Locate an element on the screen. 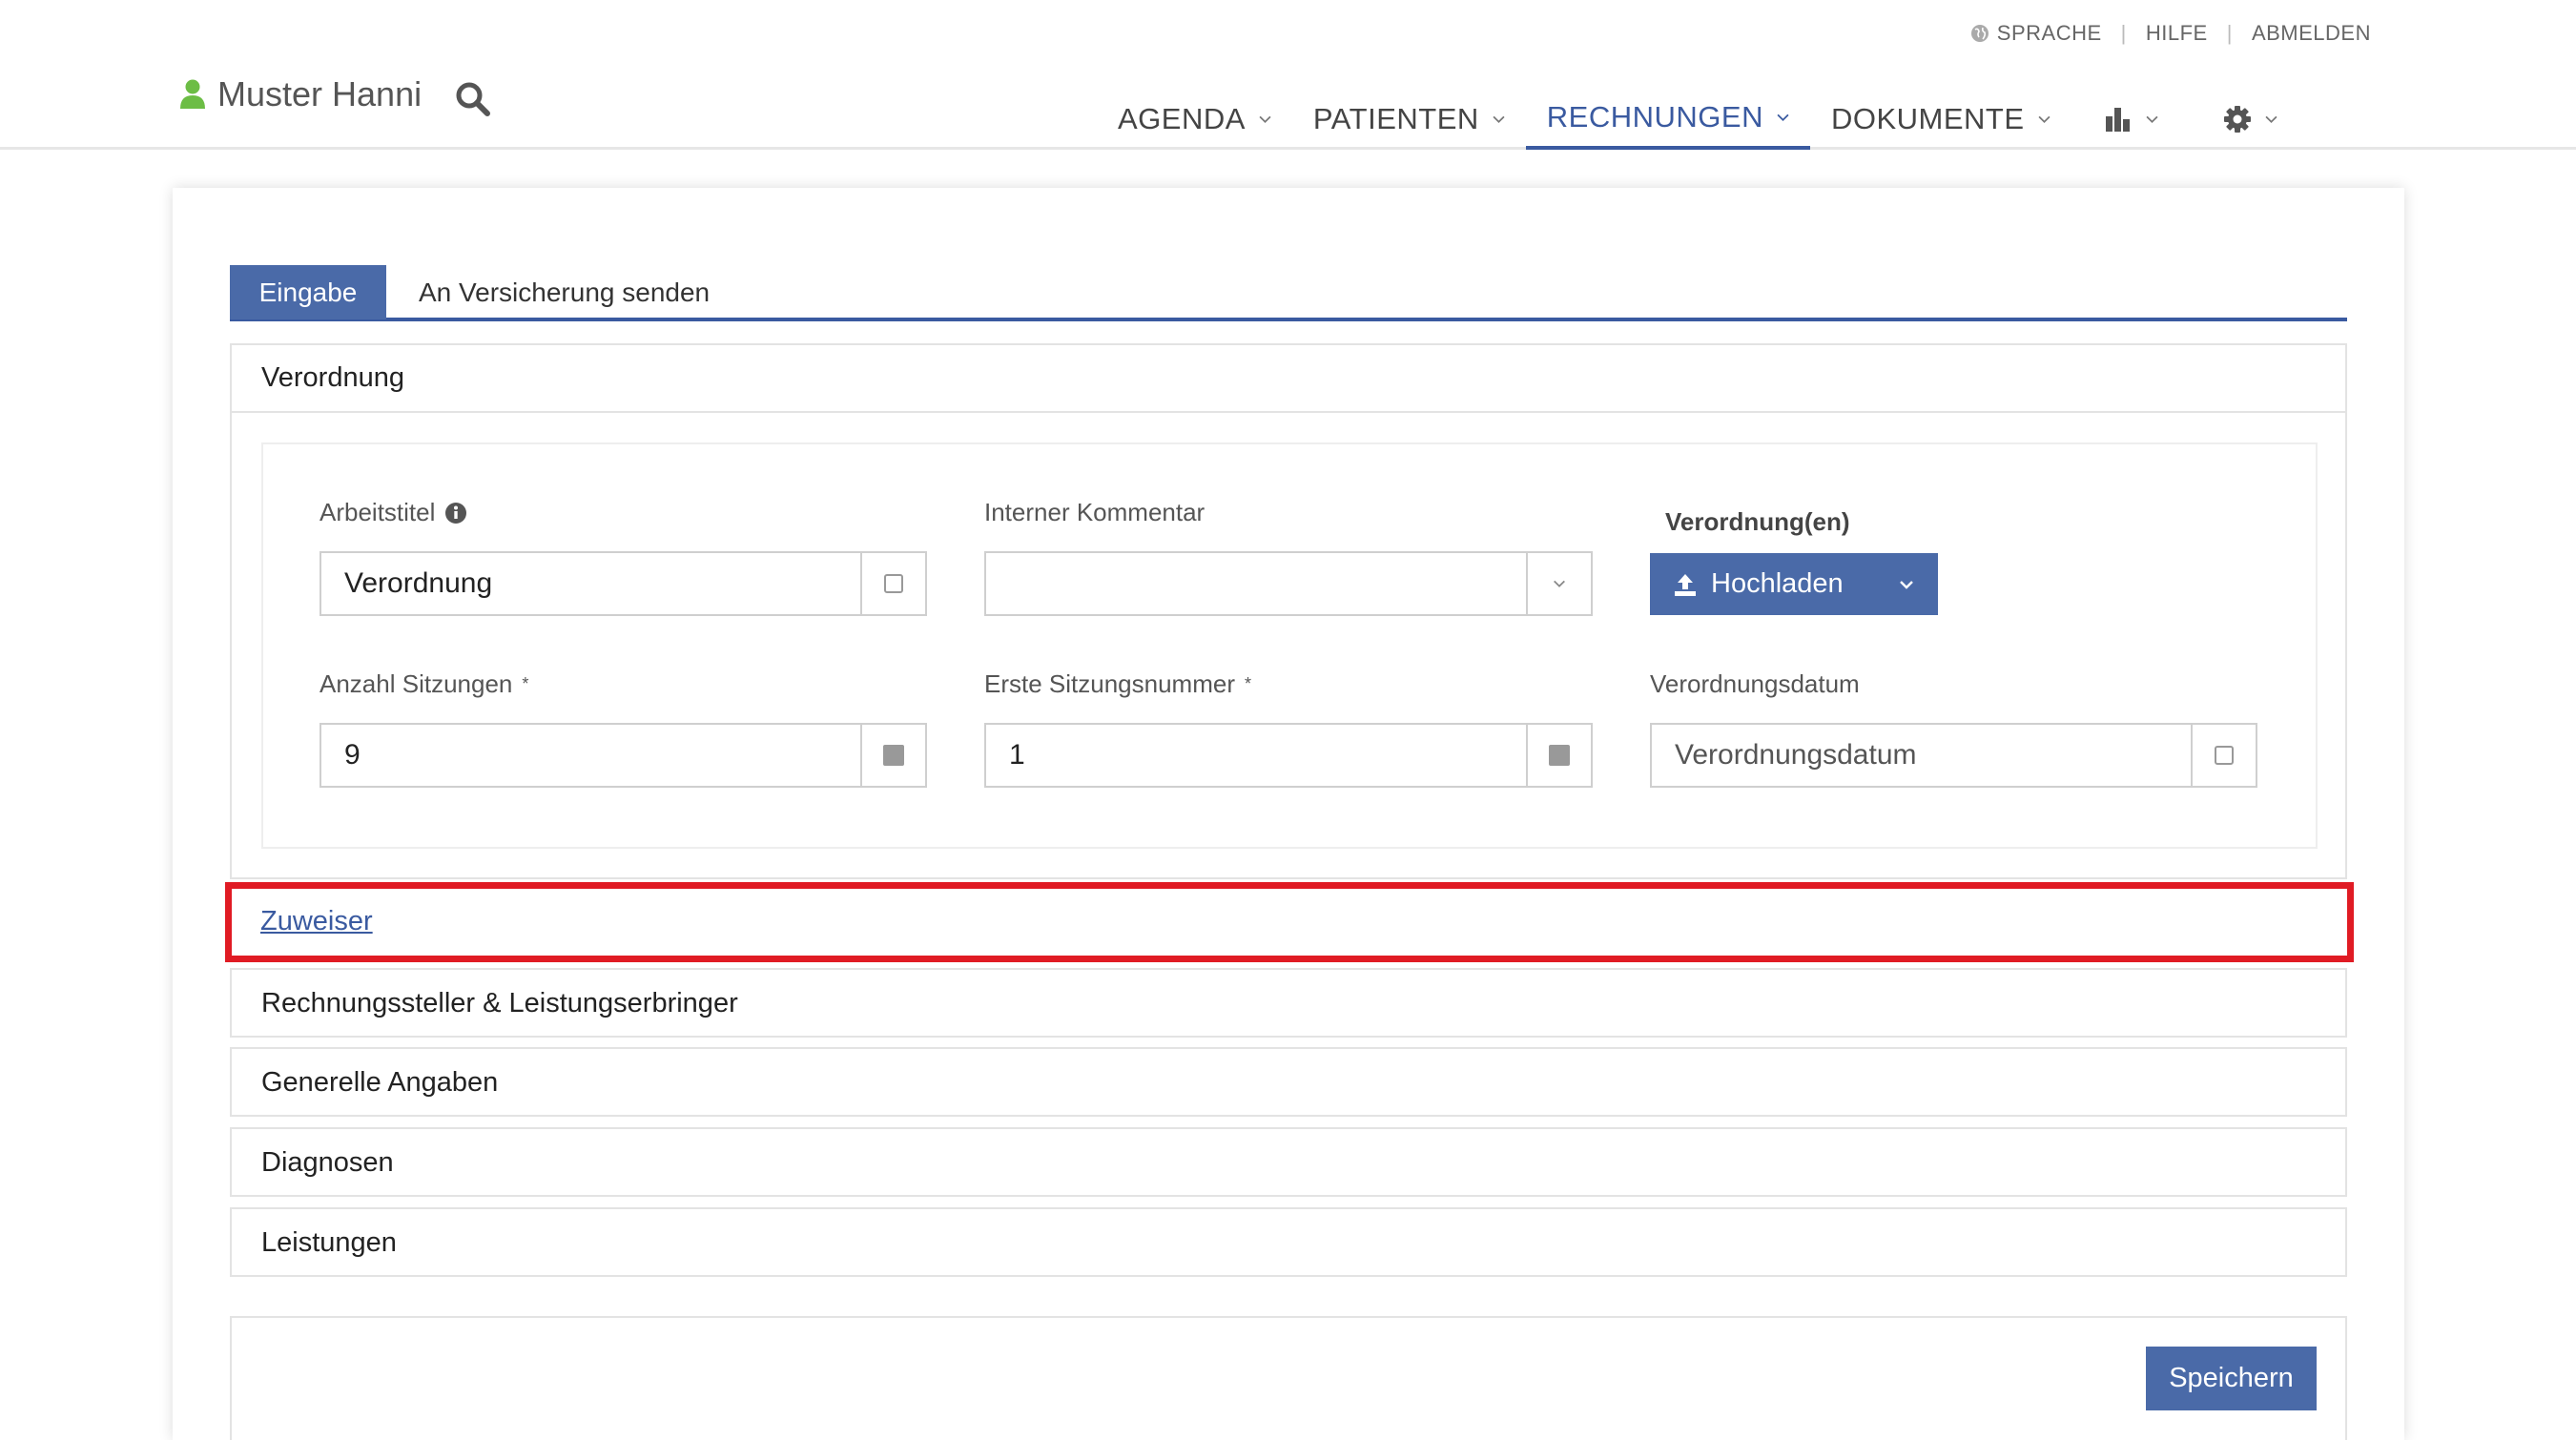 Image resolution: width=2576 pixels, height=1440 pixels. verordnung-header: Verordnung is located at coordinates (1288, 379).